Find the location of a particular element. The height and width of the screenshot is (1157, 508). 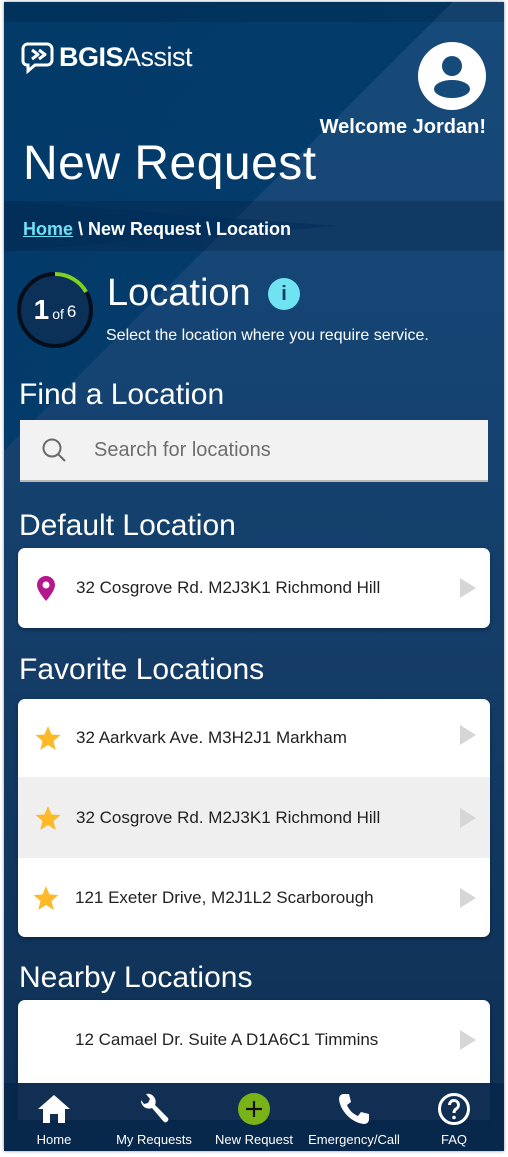

nav-home: Home is located at coordinates (54, 1117).